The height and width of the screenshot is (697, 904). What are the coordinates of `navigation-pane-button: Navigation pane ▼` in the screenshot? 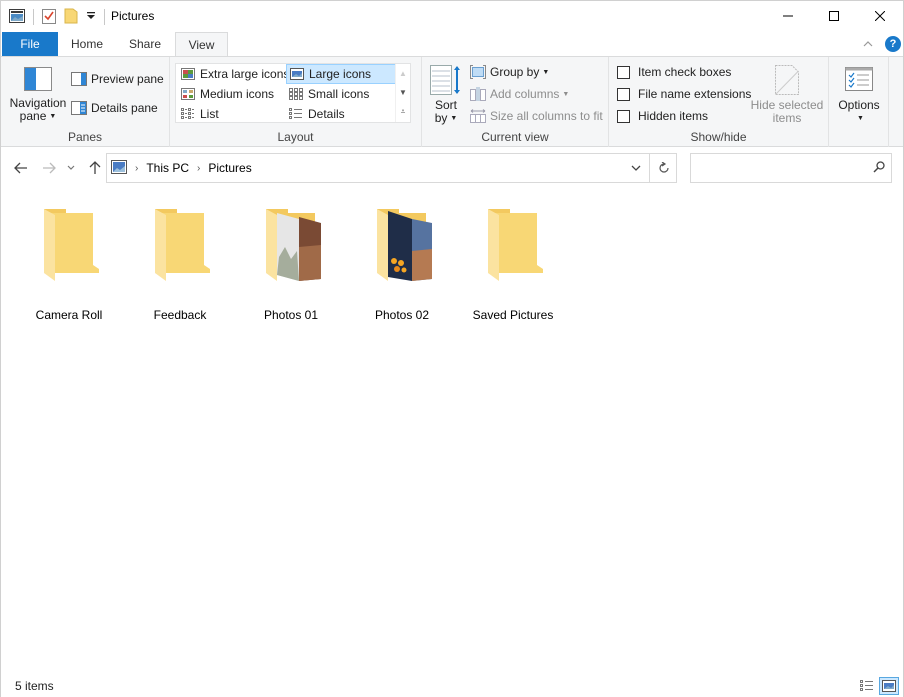 It's located at (38, 95).